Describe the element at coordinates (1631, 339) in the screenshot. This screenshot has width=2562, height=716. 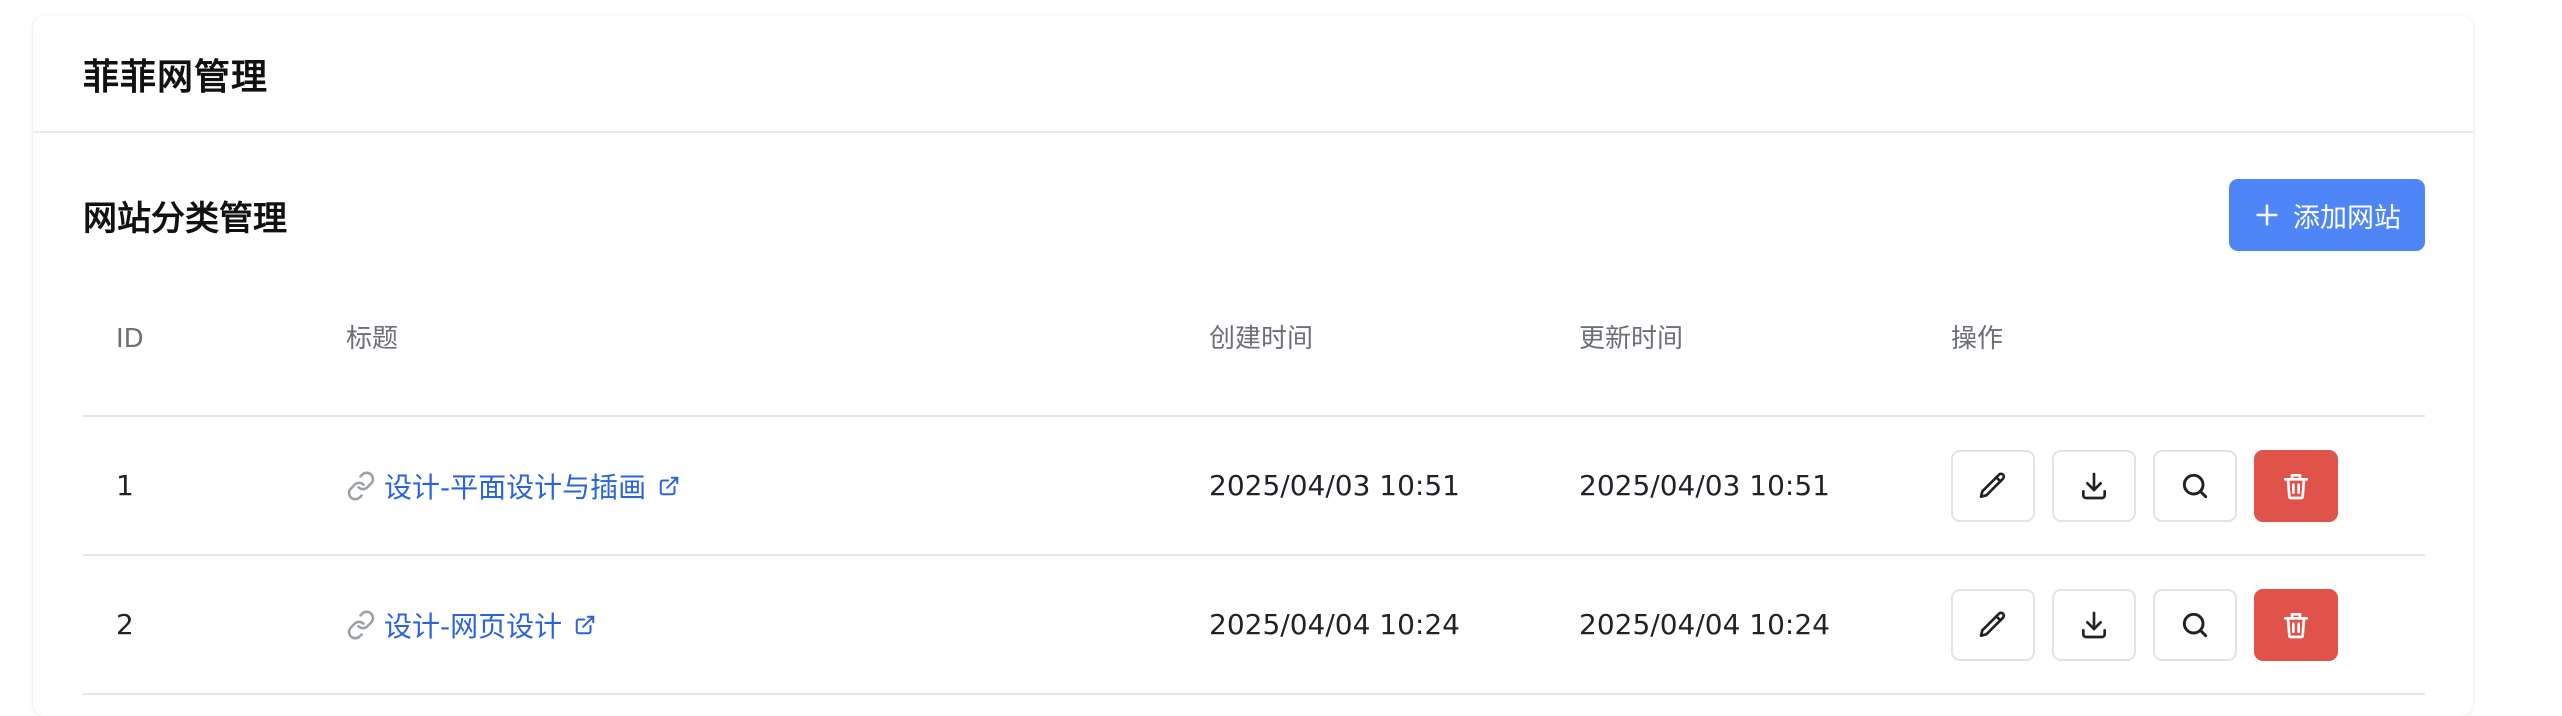
I see `column-header-updated: 更新时间` at that location.